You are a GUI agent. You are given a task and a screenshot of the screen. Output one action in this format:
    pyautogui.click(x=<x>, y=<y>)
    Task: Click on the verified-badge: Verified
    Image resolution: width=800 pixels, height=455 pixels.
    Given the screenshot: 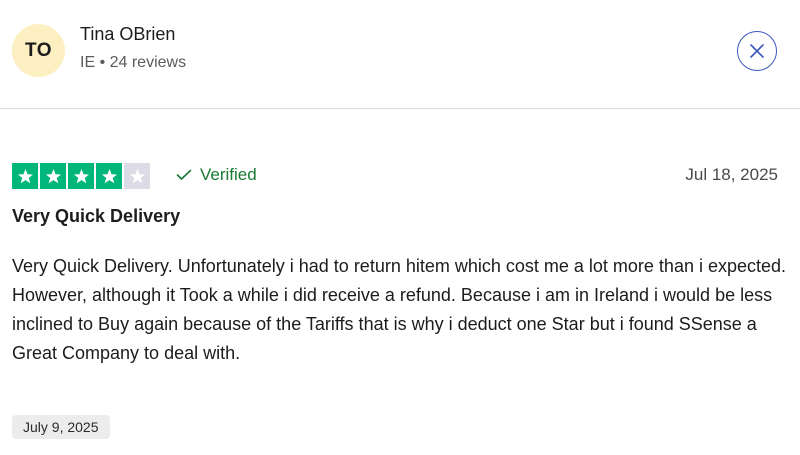 What is the action you would take?
    pyautogui.click(x=216, y=175)
    